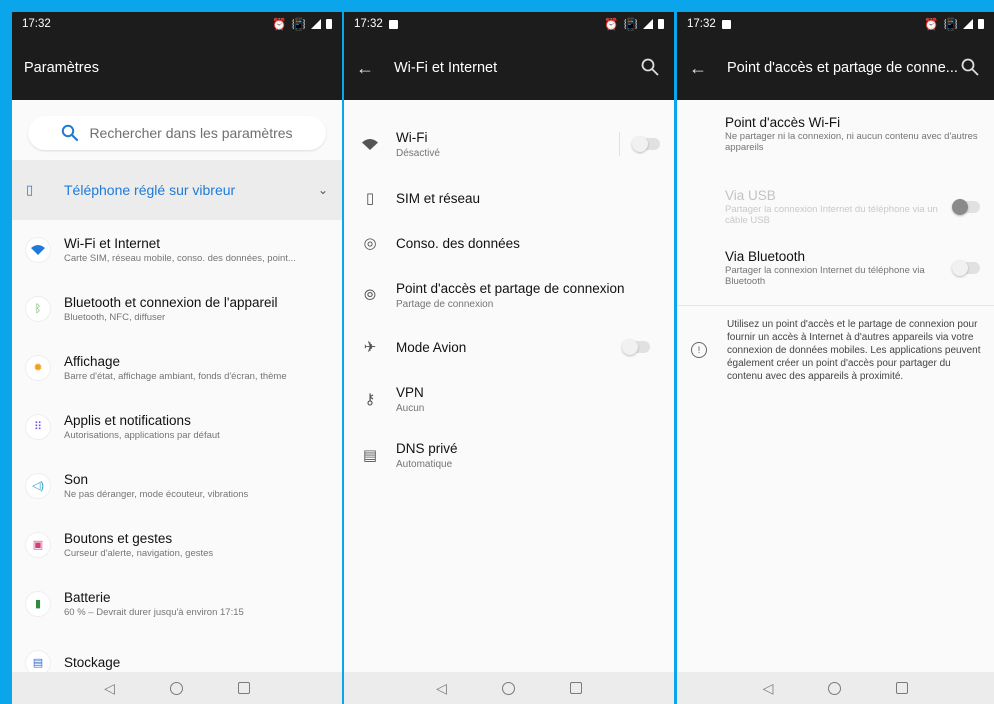 Image resolution: width=994 pixels, height=704 pixels. Describe the element at coordinates (699, 350) in the screenshot. I see `info-icon: !` at that location.